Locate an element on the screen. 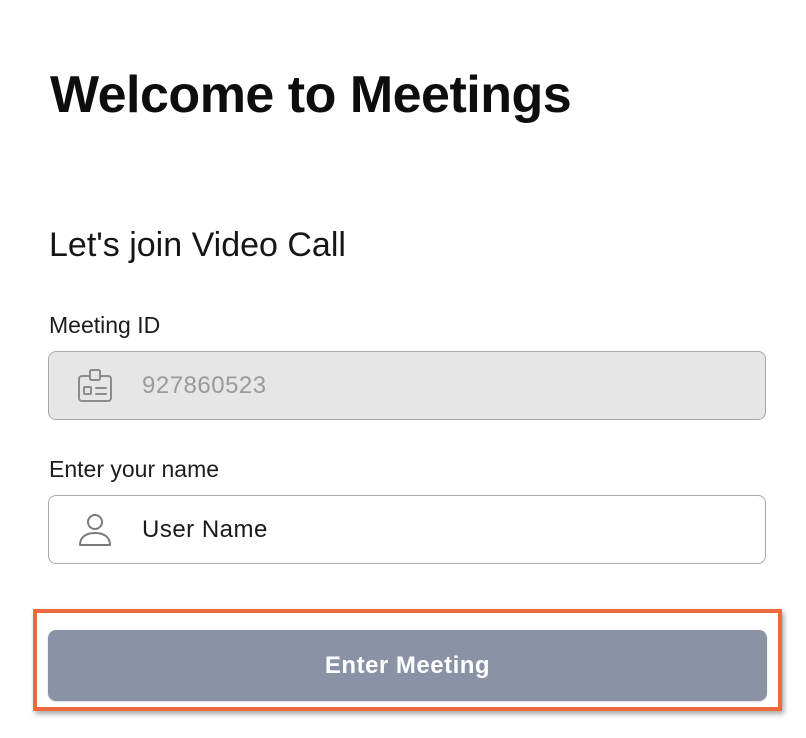 The height and width of the screenshot is (738, 806). name-field is located at coordinates (407, 529).